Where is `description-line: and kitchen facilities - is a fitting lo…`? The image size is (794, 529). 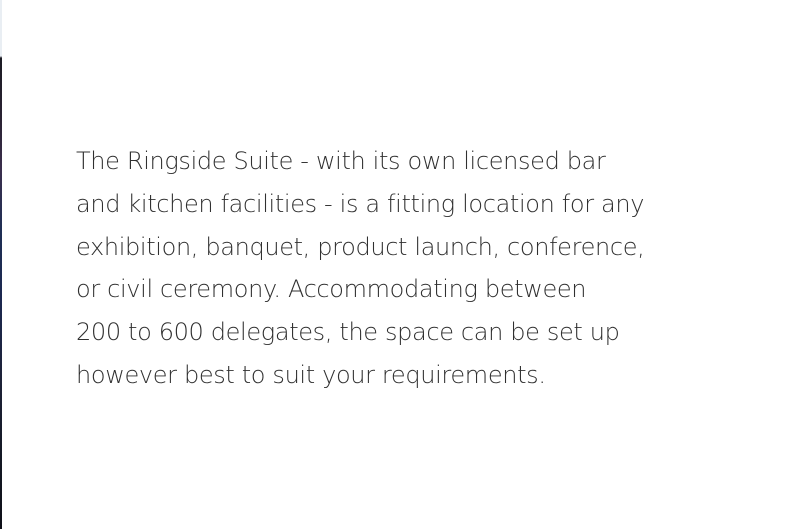
description-line: and kitchen facilities - is a fitting lo… is located at coordinates (360, 203).